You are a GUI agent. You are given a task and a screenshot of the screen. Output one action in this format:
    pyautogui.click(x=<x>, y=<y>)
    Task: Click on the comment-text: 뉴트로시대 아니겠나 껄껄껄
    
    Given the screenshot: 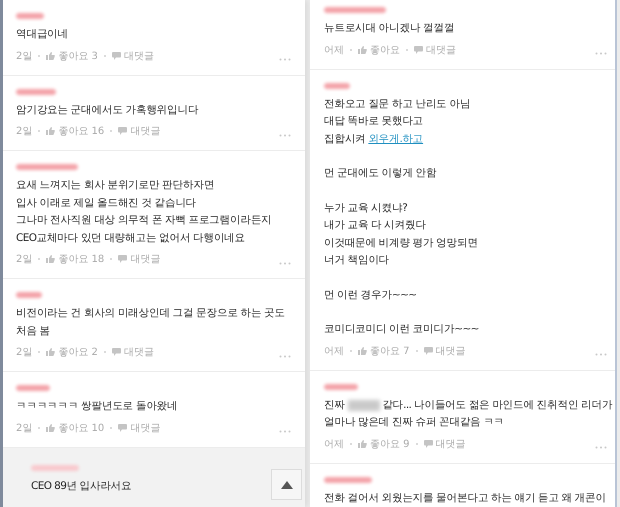 What is the action you would take?
    pyautogui.click(x=389, y=28)
    